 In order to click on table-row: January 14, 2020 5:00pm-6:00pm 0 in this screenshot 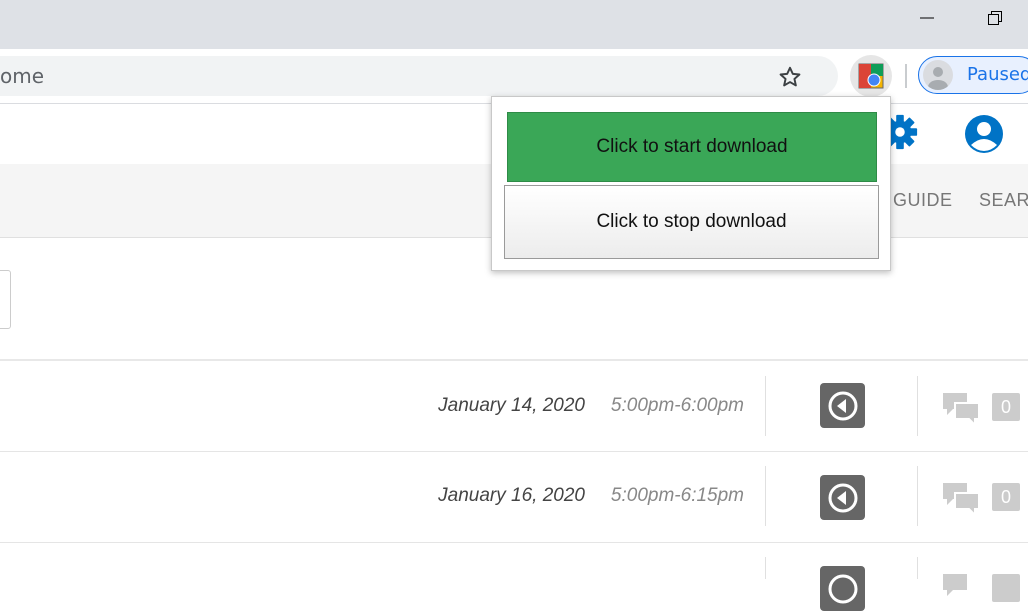, I will do `click(514, 406)`.